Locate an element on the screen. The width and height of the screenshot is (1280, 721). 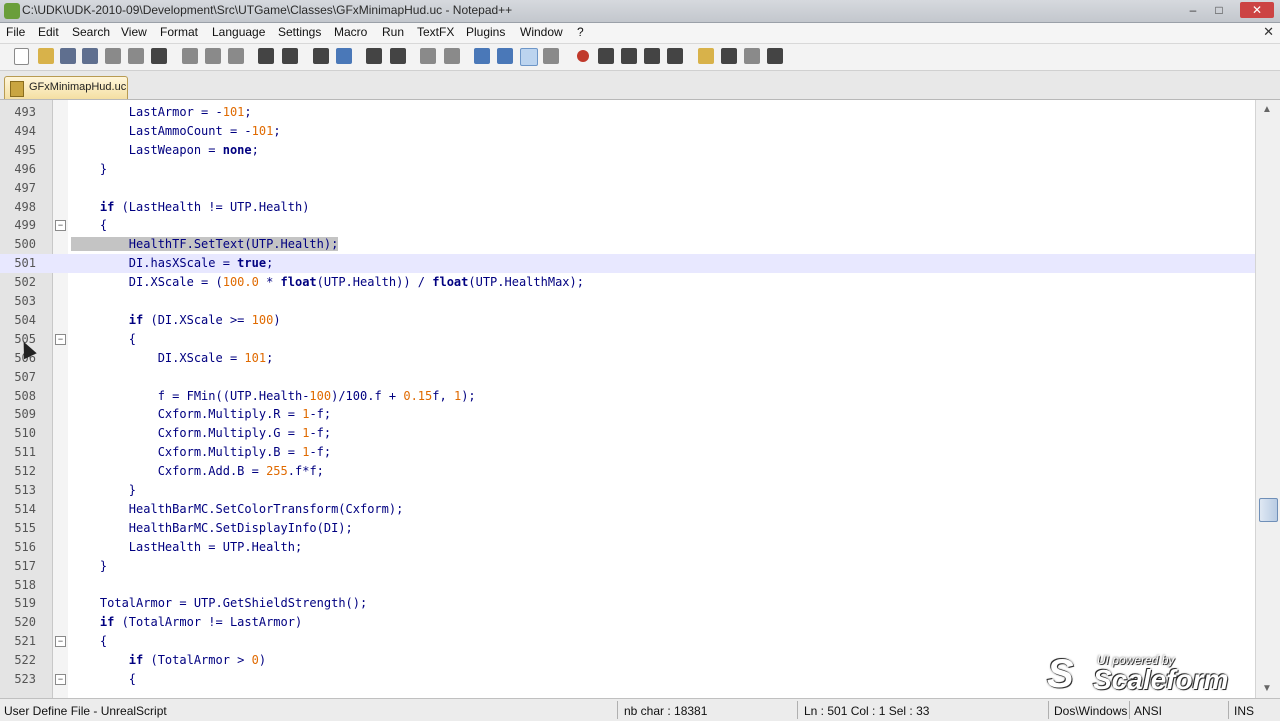
cut-icon is located at coordinates (190, 56).